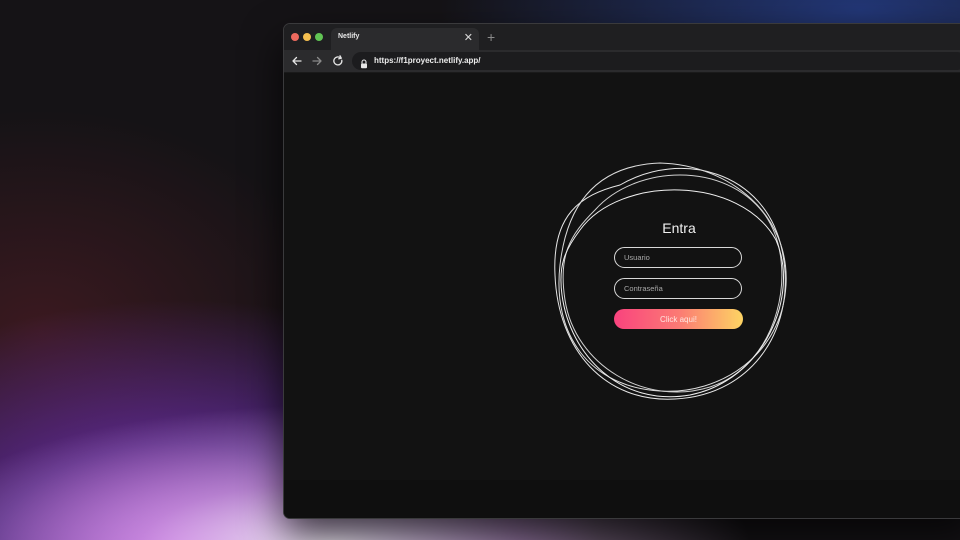 The height and width of the screenshot is (540, 960). Describe the element at coordinates (364, 65) in the screenshot. I see `lock-icon` at that location.